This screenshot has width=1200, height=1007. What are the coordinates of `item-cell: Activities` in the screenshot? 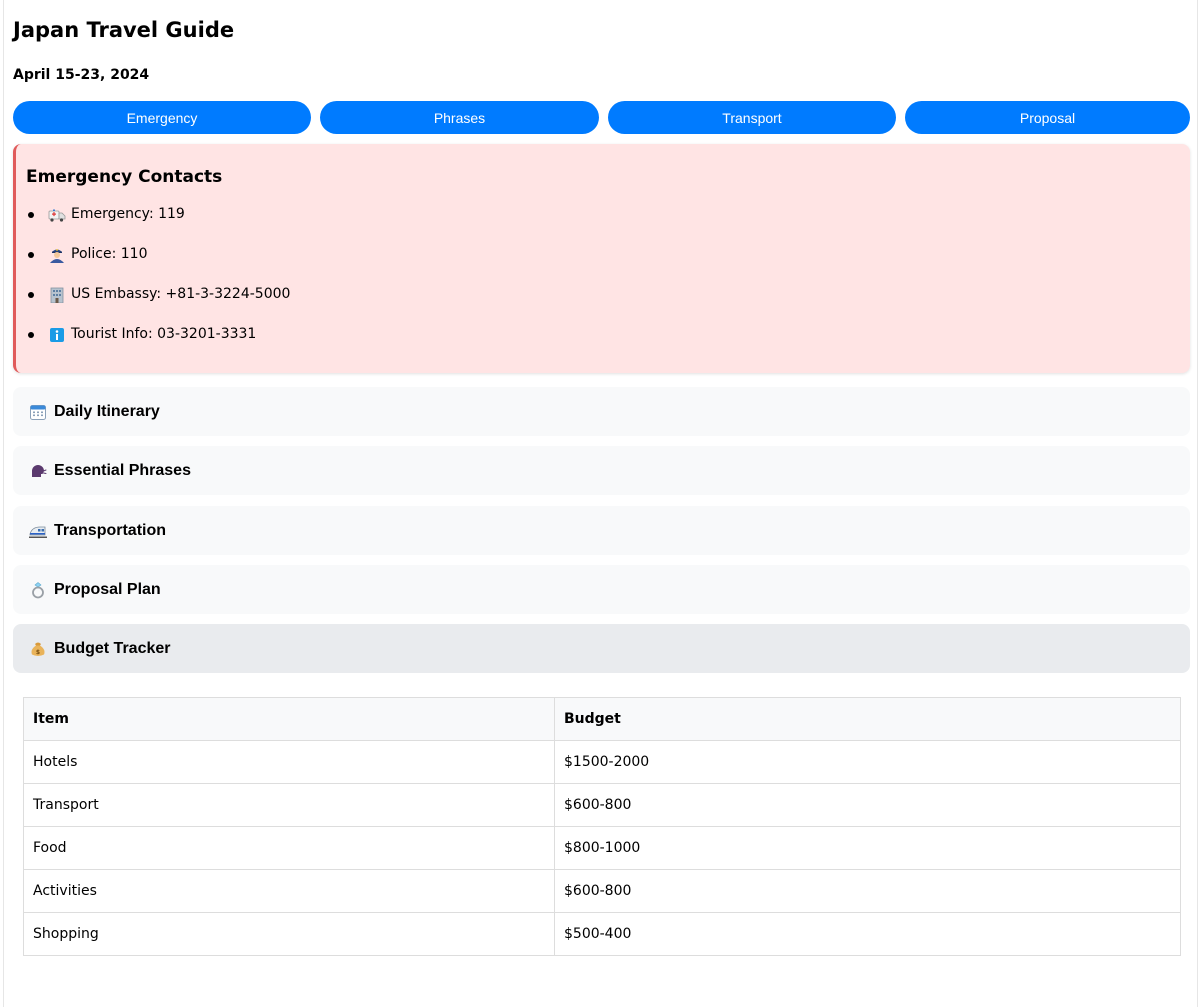 It's located at (289, 891).